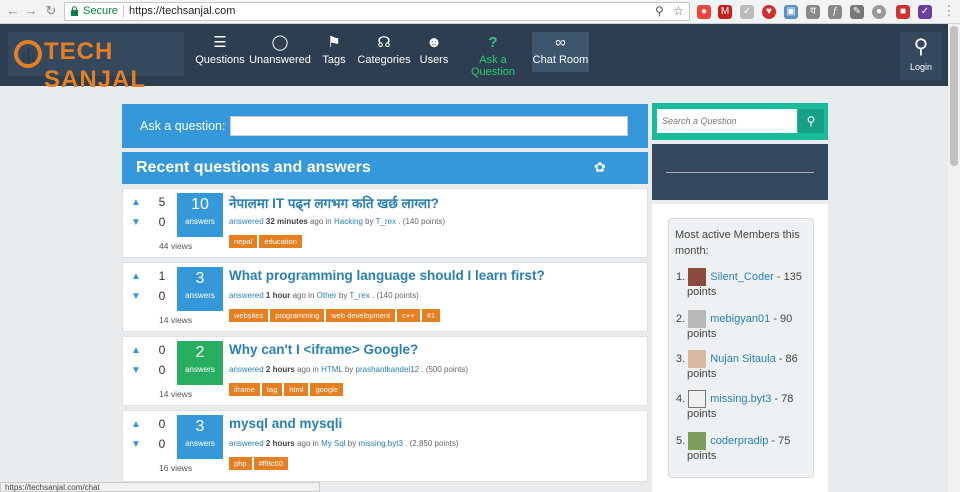 This screenshot has width=960, height=492. I want to click on member-name: mebigyan01, so click(740, 319).